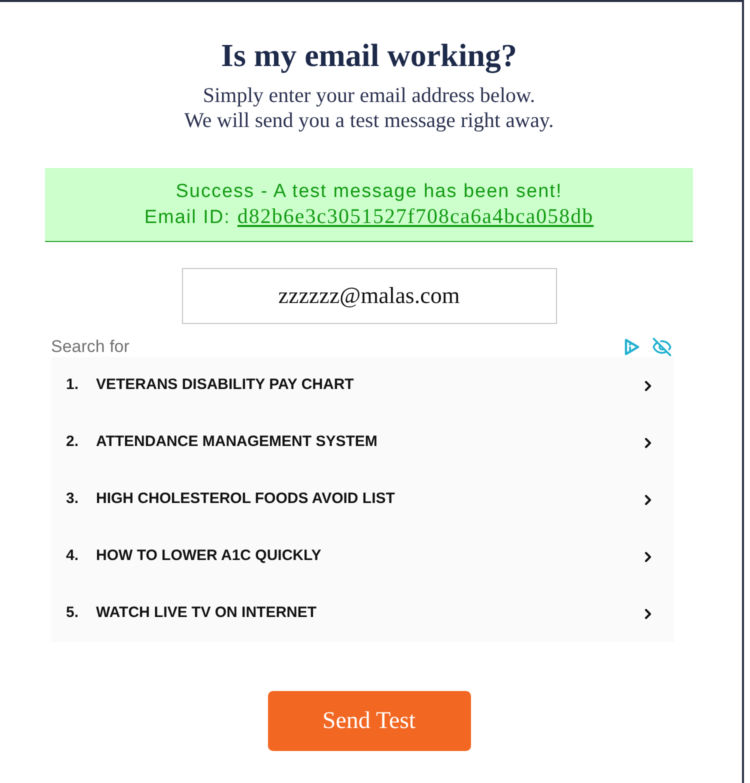 This screenshot has width=750, height=783. I want to click on eye-slash-icon, so click(662, 347).